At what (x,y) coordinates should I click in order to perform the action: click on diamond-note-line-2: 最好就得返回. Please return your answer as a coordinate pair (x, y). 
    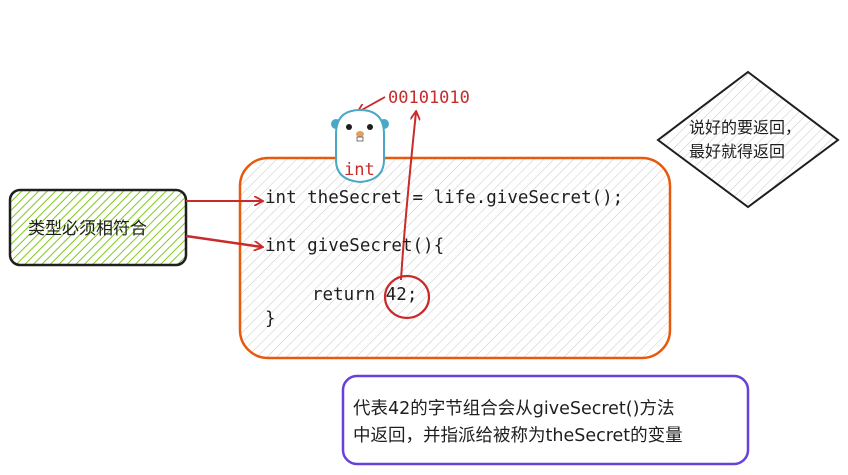
    Looking at the image, I should click on (737, 151).